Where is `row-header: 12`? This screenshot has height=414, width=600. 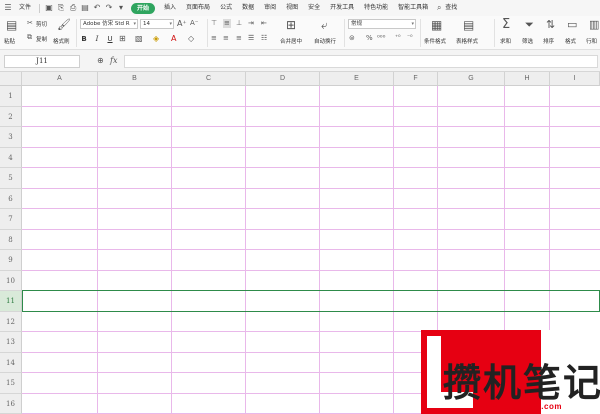 row-header: 12 is located at coordinates (11, 321).